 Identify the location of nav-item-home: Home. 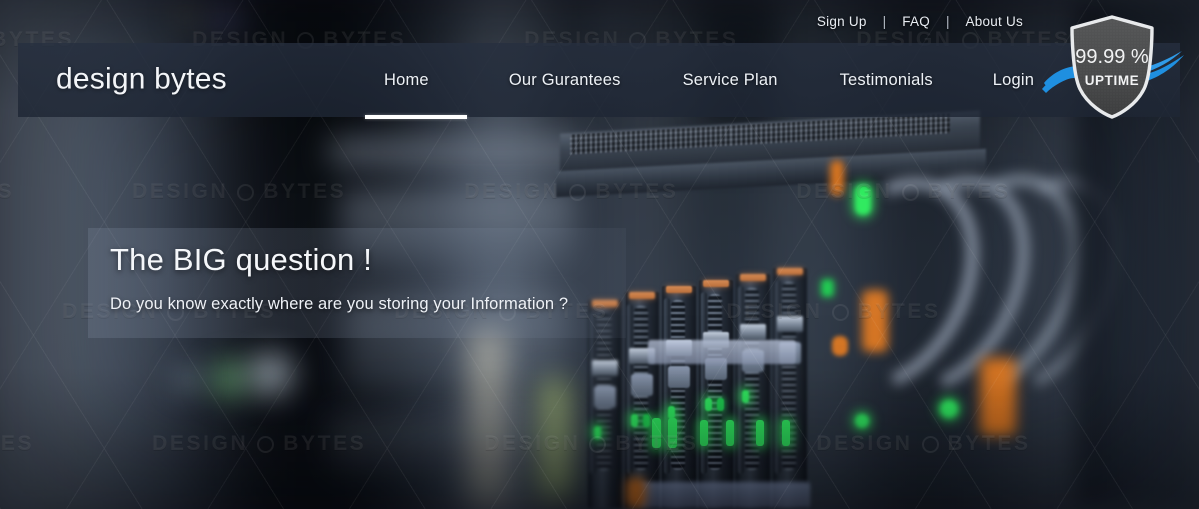
(406, 80).